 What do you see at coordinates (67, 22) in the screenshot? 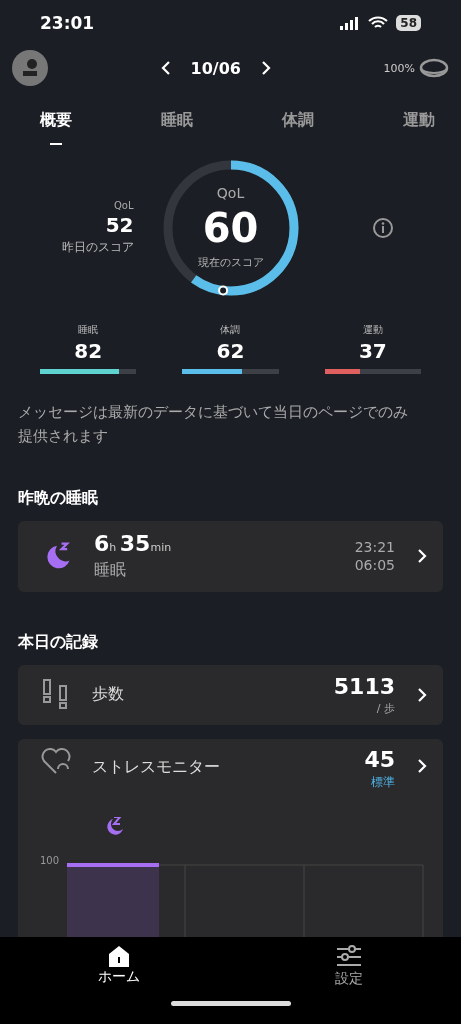
I see `status-time: 23:01` at bounding box center [67, 22].